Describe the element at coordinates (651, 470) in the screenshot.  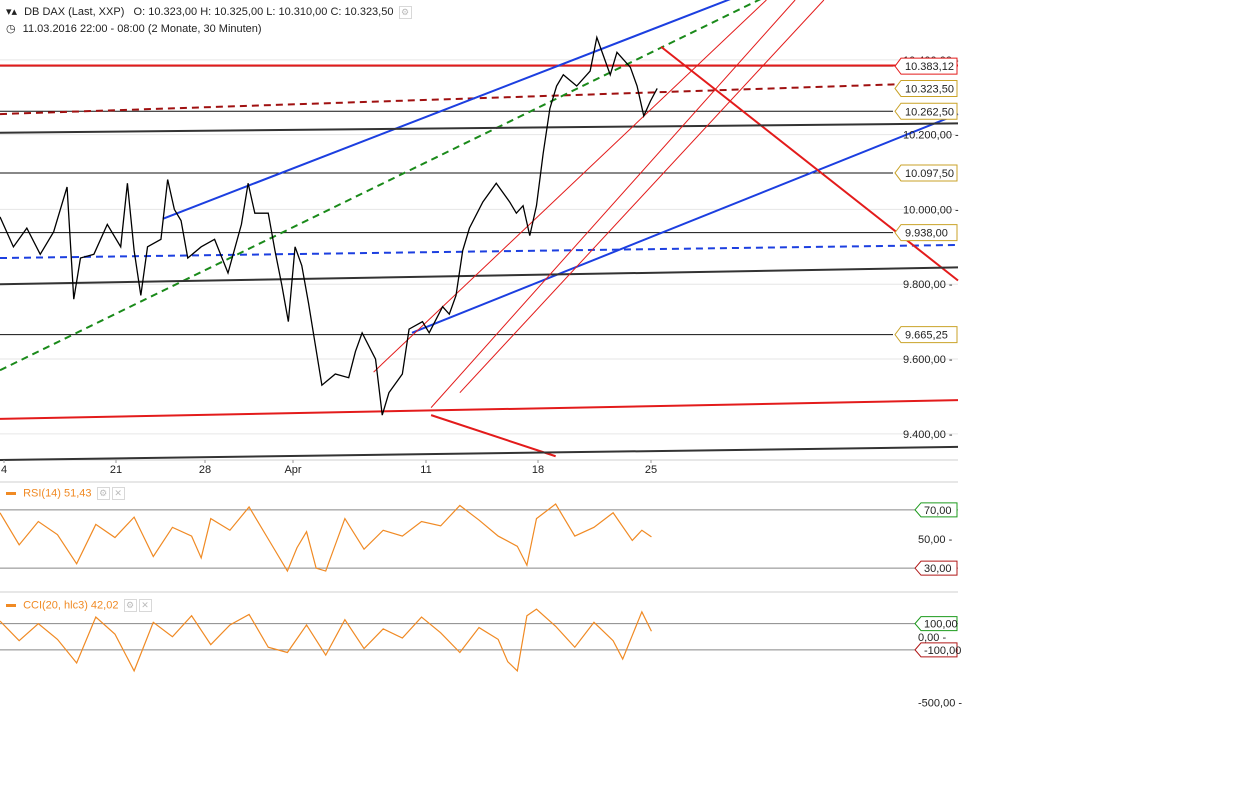
I see `x-tick-label: 25` at that location.